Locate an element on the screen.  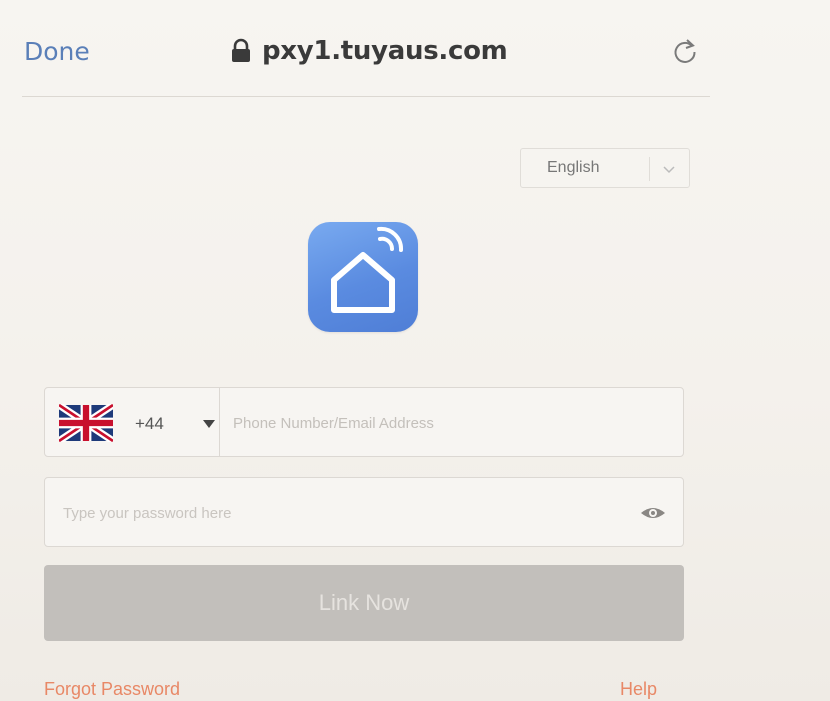
link-now-button: Link Now is located at coordinates (364, 603).